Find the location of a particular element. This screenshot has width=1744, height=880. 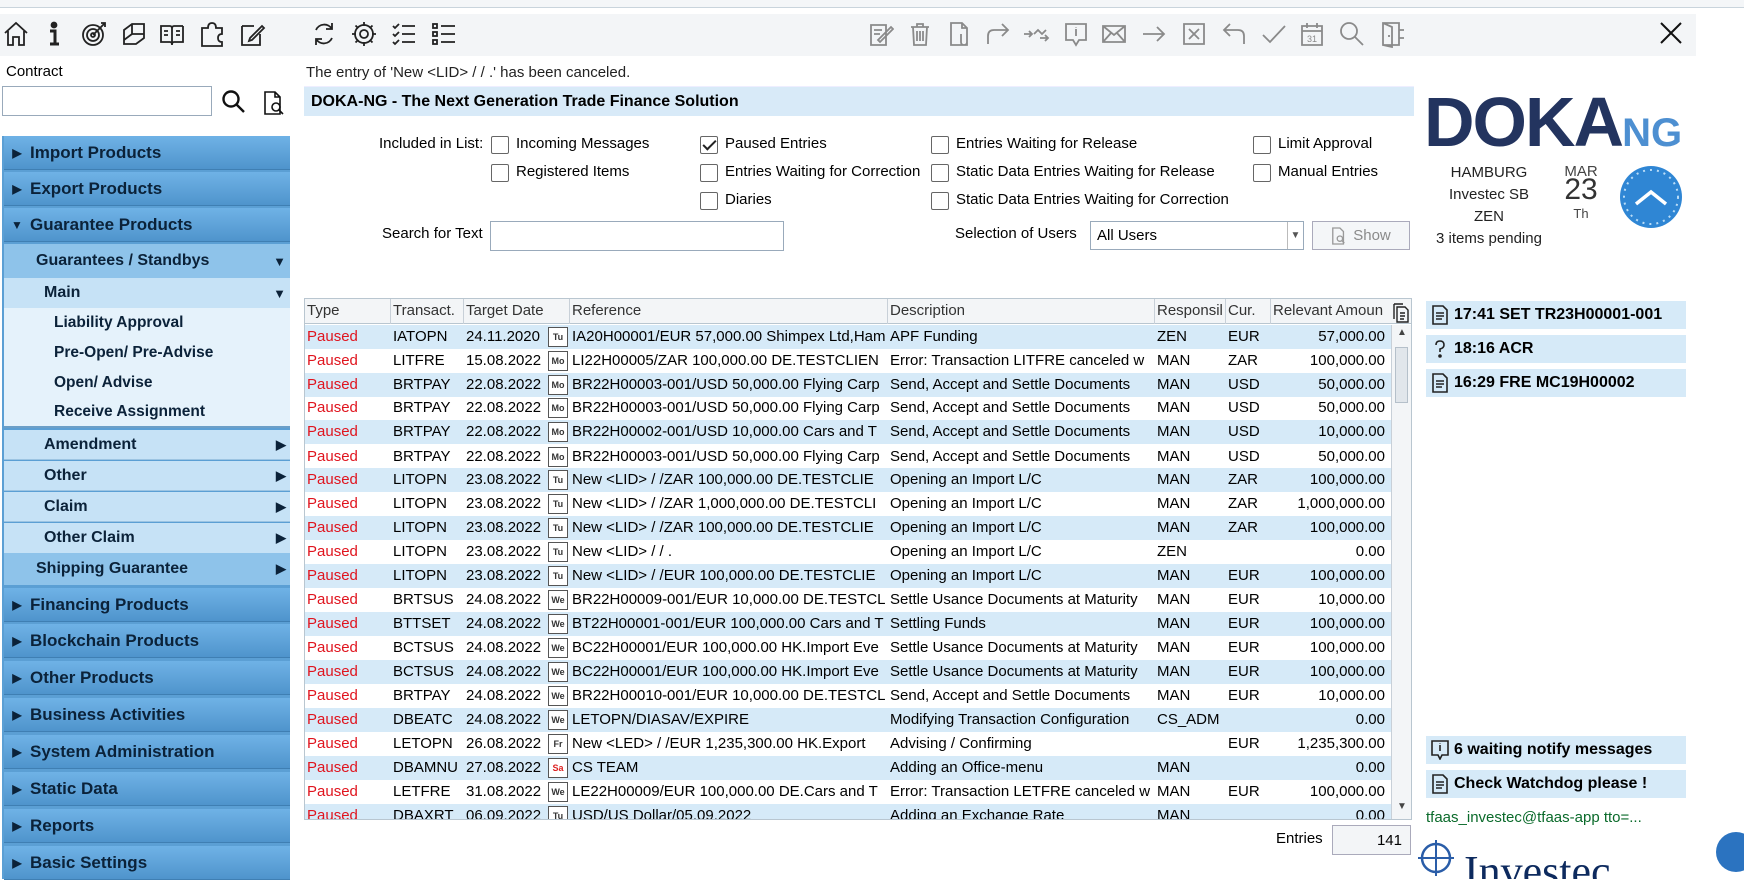

calendar-icon: Sa is located at coordinates (558, 768).